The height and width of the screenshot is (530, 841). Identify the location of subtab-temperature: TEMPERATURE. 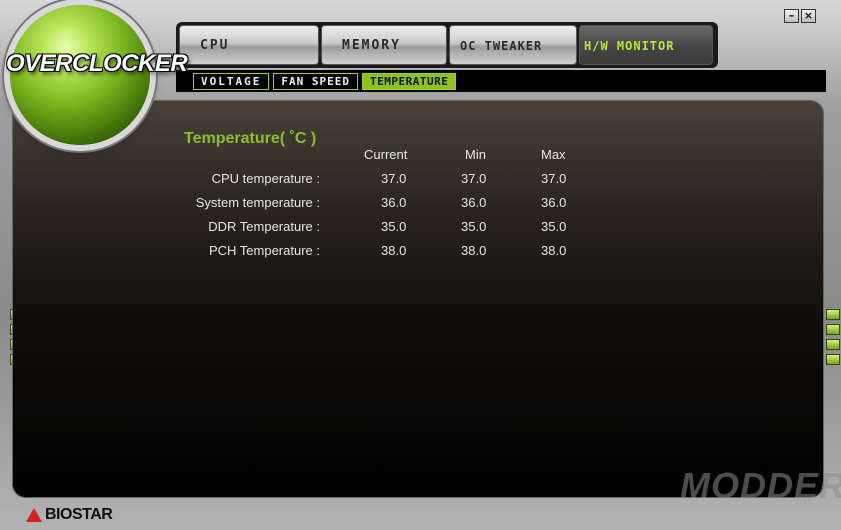
(409, 81).